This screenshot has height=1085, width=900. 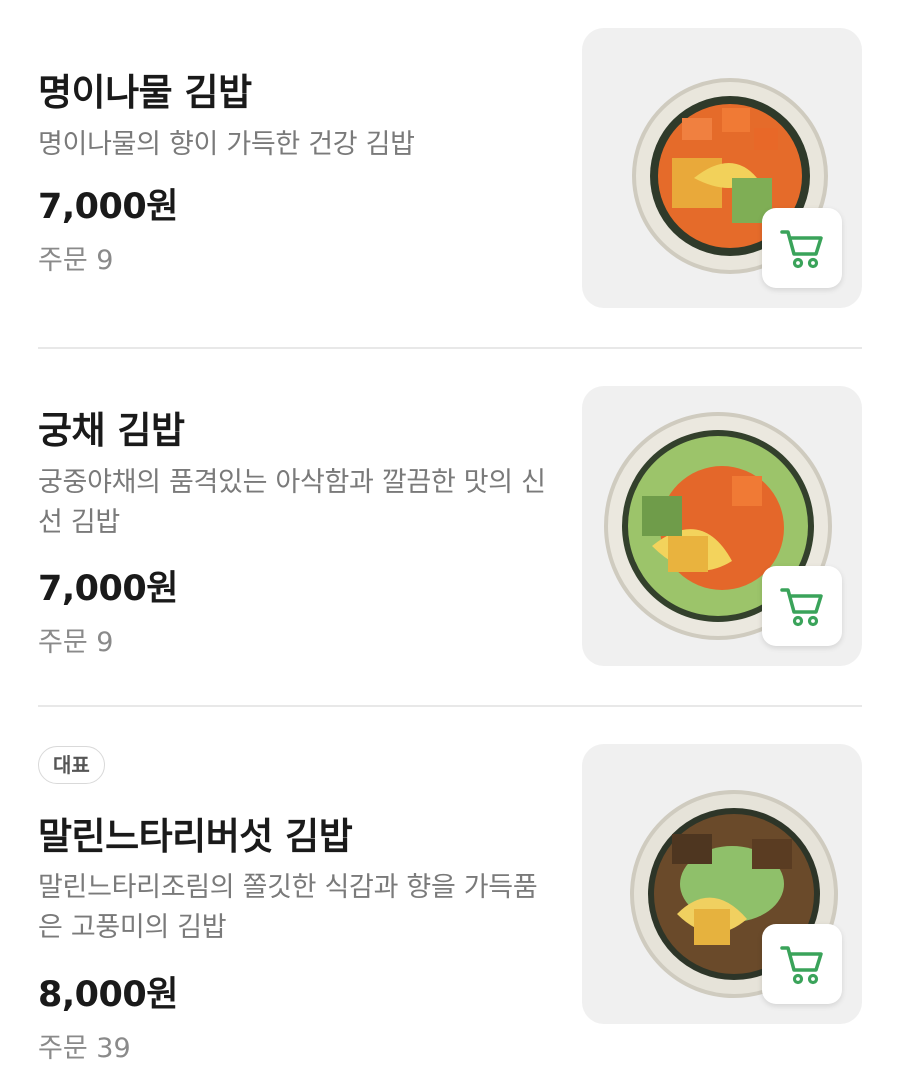 I want to click on signature-badge: 대표, so click(x=71, y=765).